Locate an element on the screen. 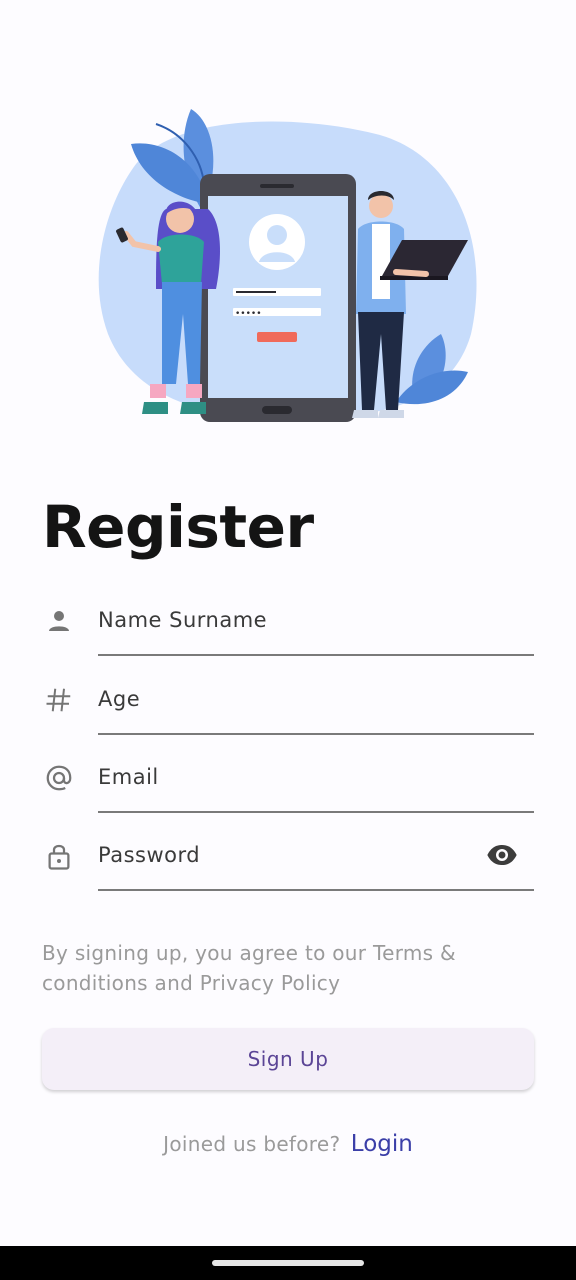 Image resolution: width=576 pixels, height=1280 pixels. signup-button: Sign Up is located at coordinates (288, 1059).